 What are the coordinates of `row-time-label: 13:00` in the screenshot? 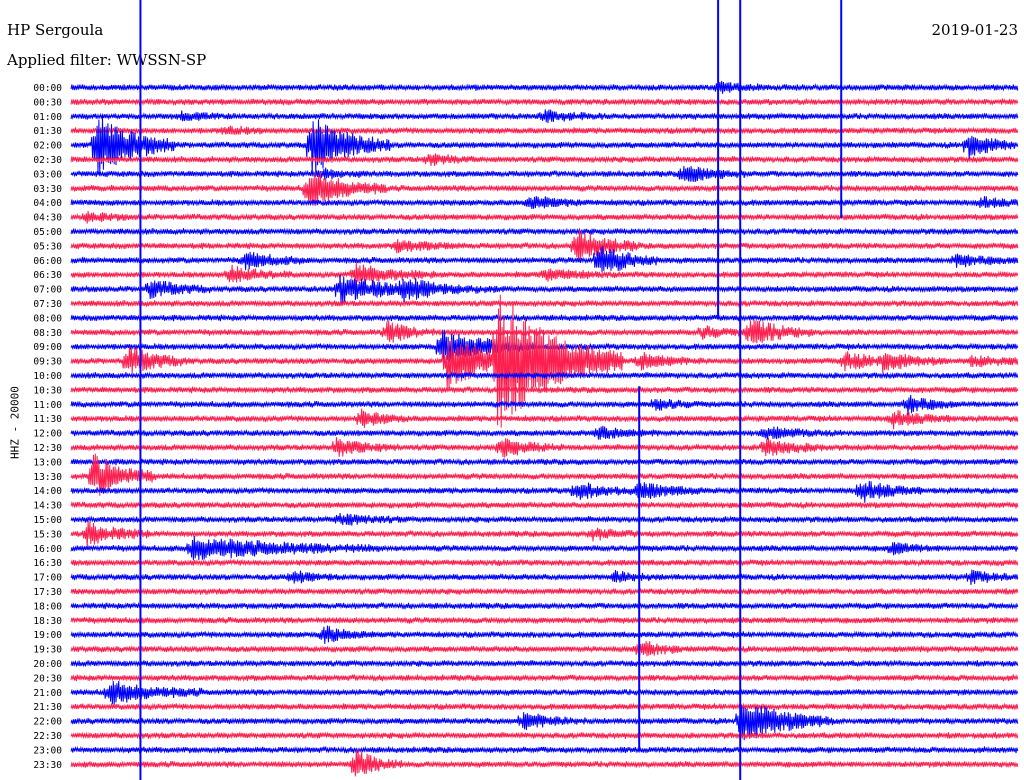 It's located at (47, 462).